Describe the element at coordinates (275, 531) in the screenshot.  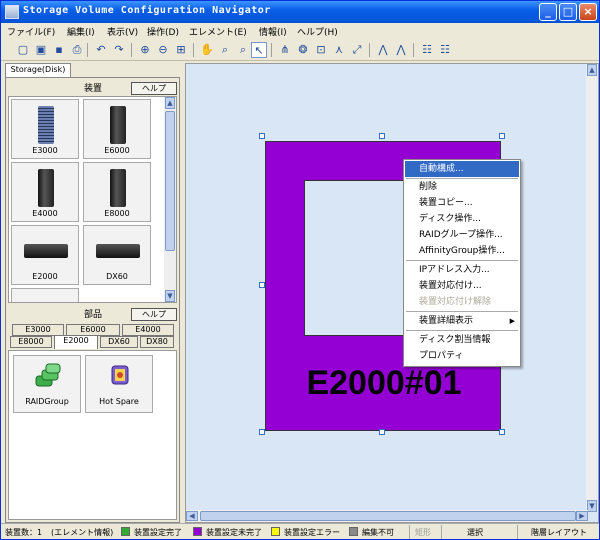
I see `legend-swatch-error` at that location.